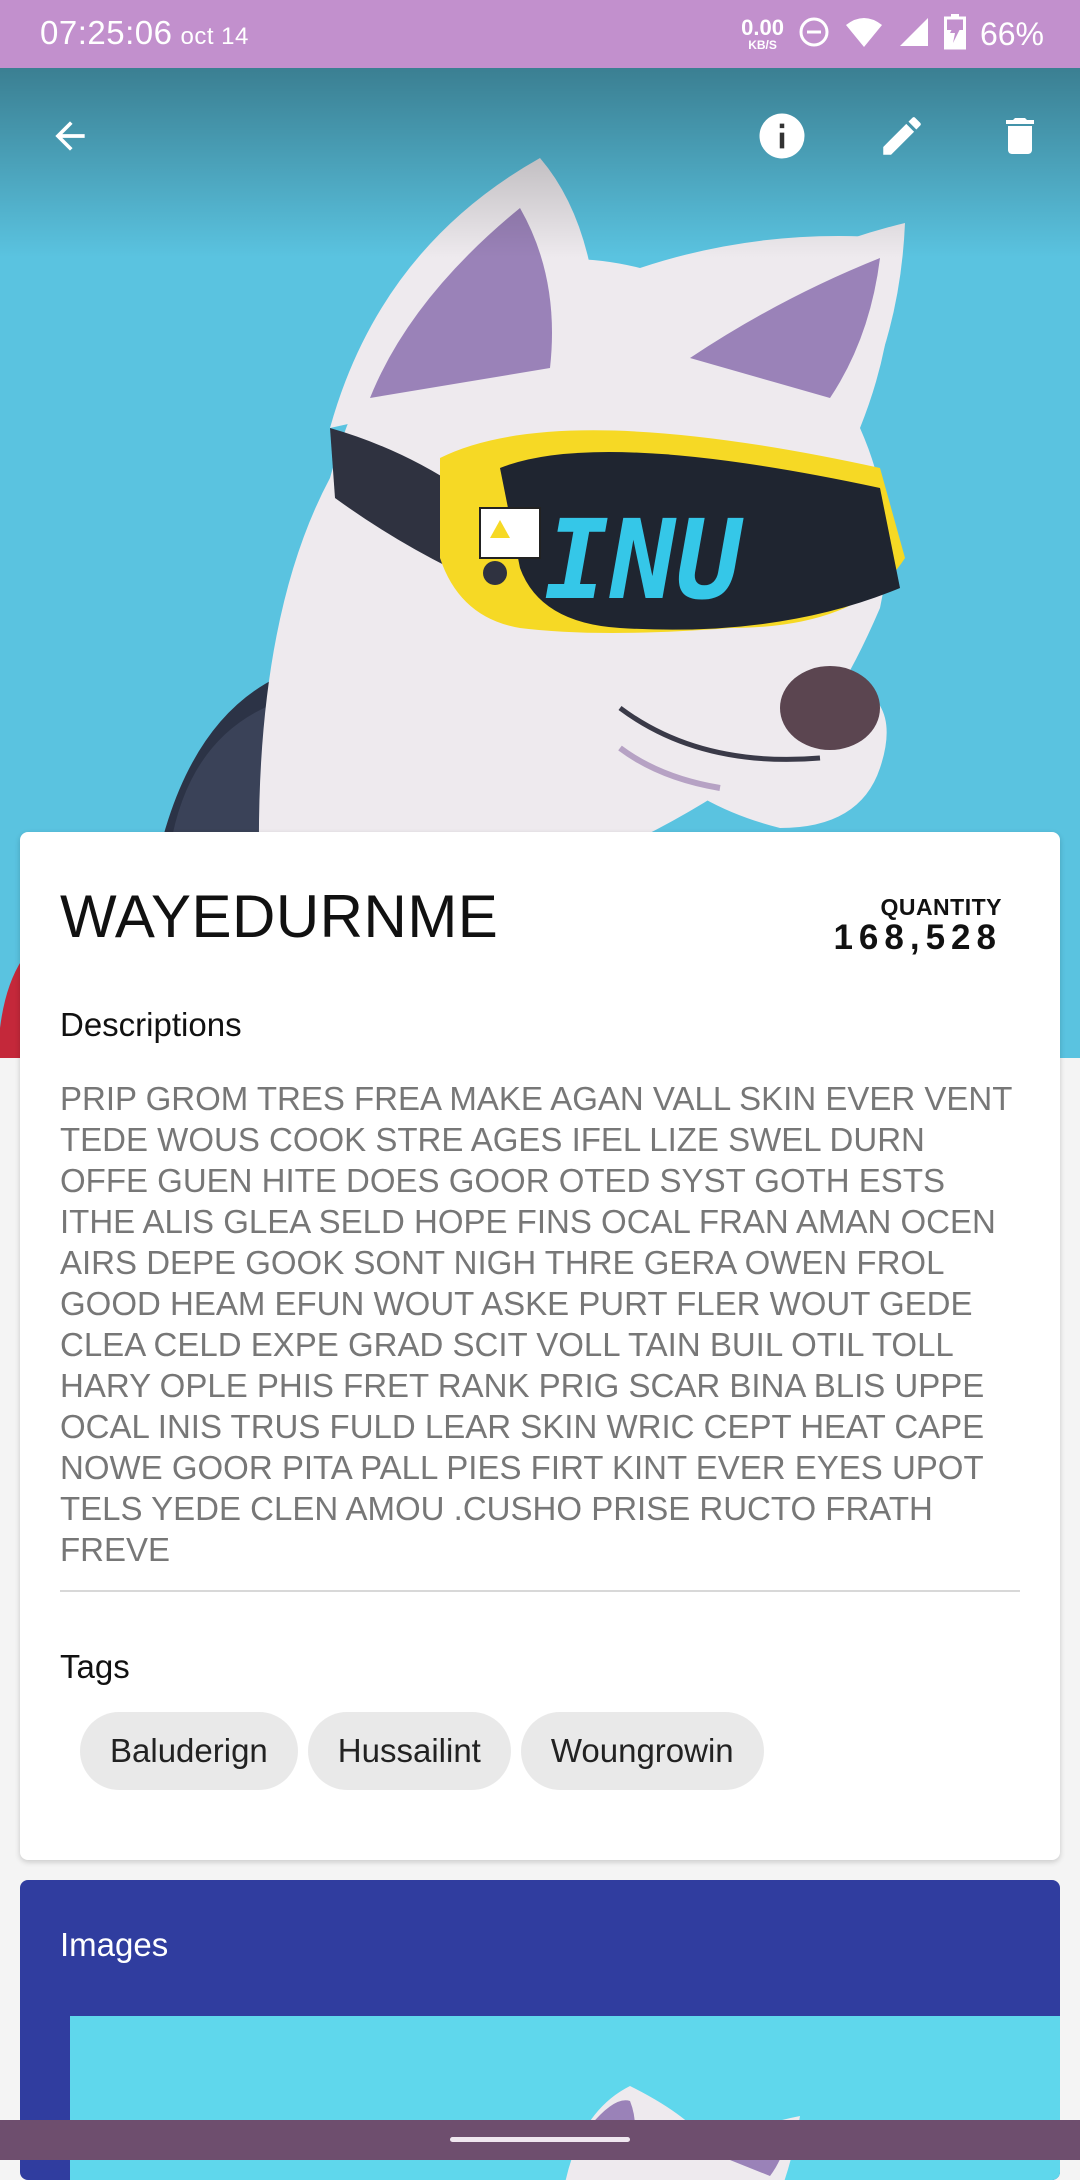  What do you see at coordinates (540, 34) in the screenshot?
I see `status-bar: 07:25:06 oct 14 0.00 KB/S 66%` at bounding box center [540, 34].